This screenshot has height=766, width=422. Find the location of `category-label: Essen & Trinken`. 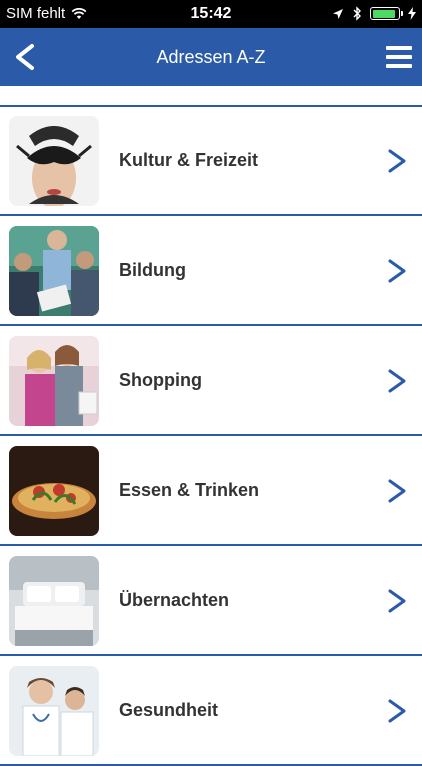

category-label: Essen & Trinken is located at coordinates (189, 490).